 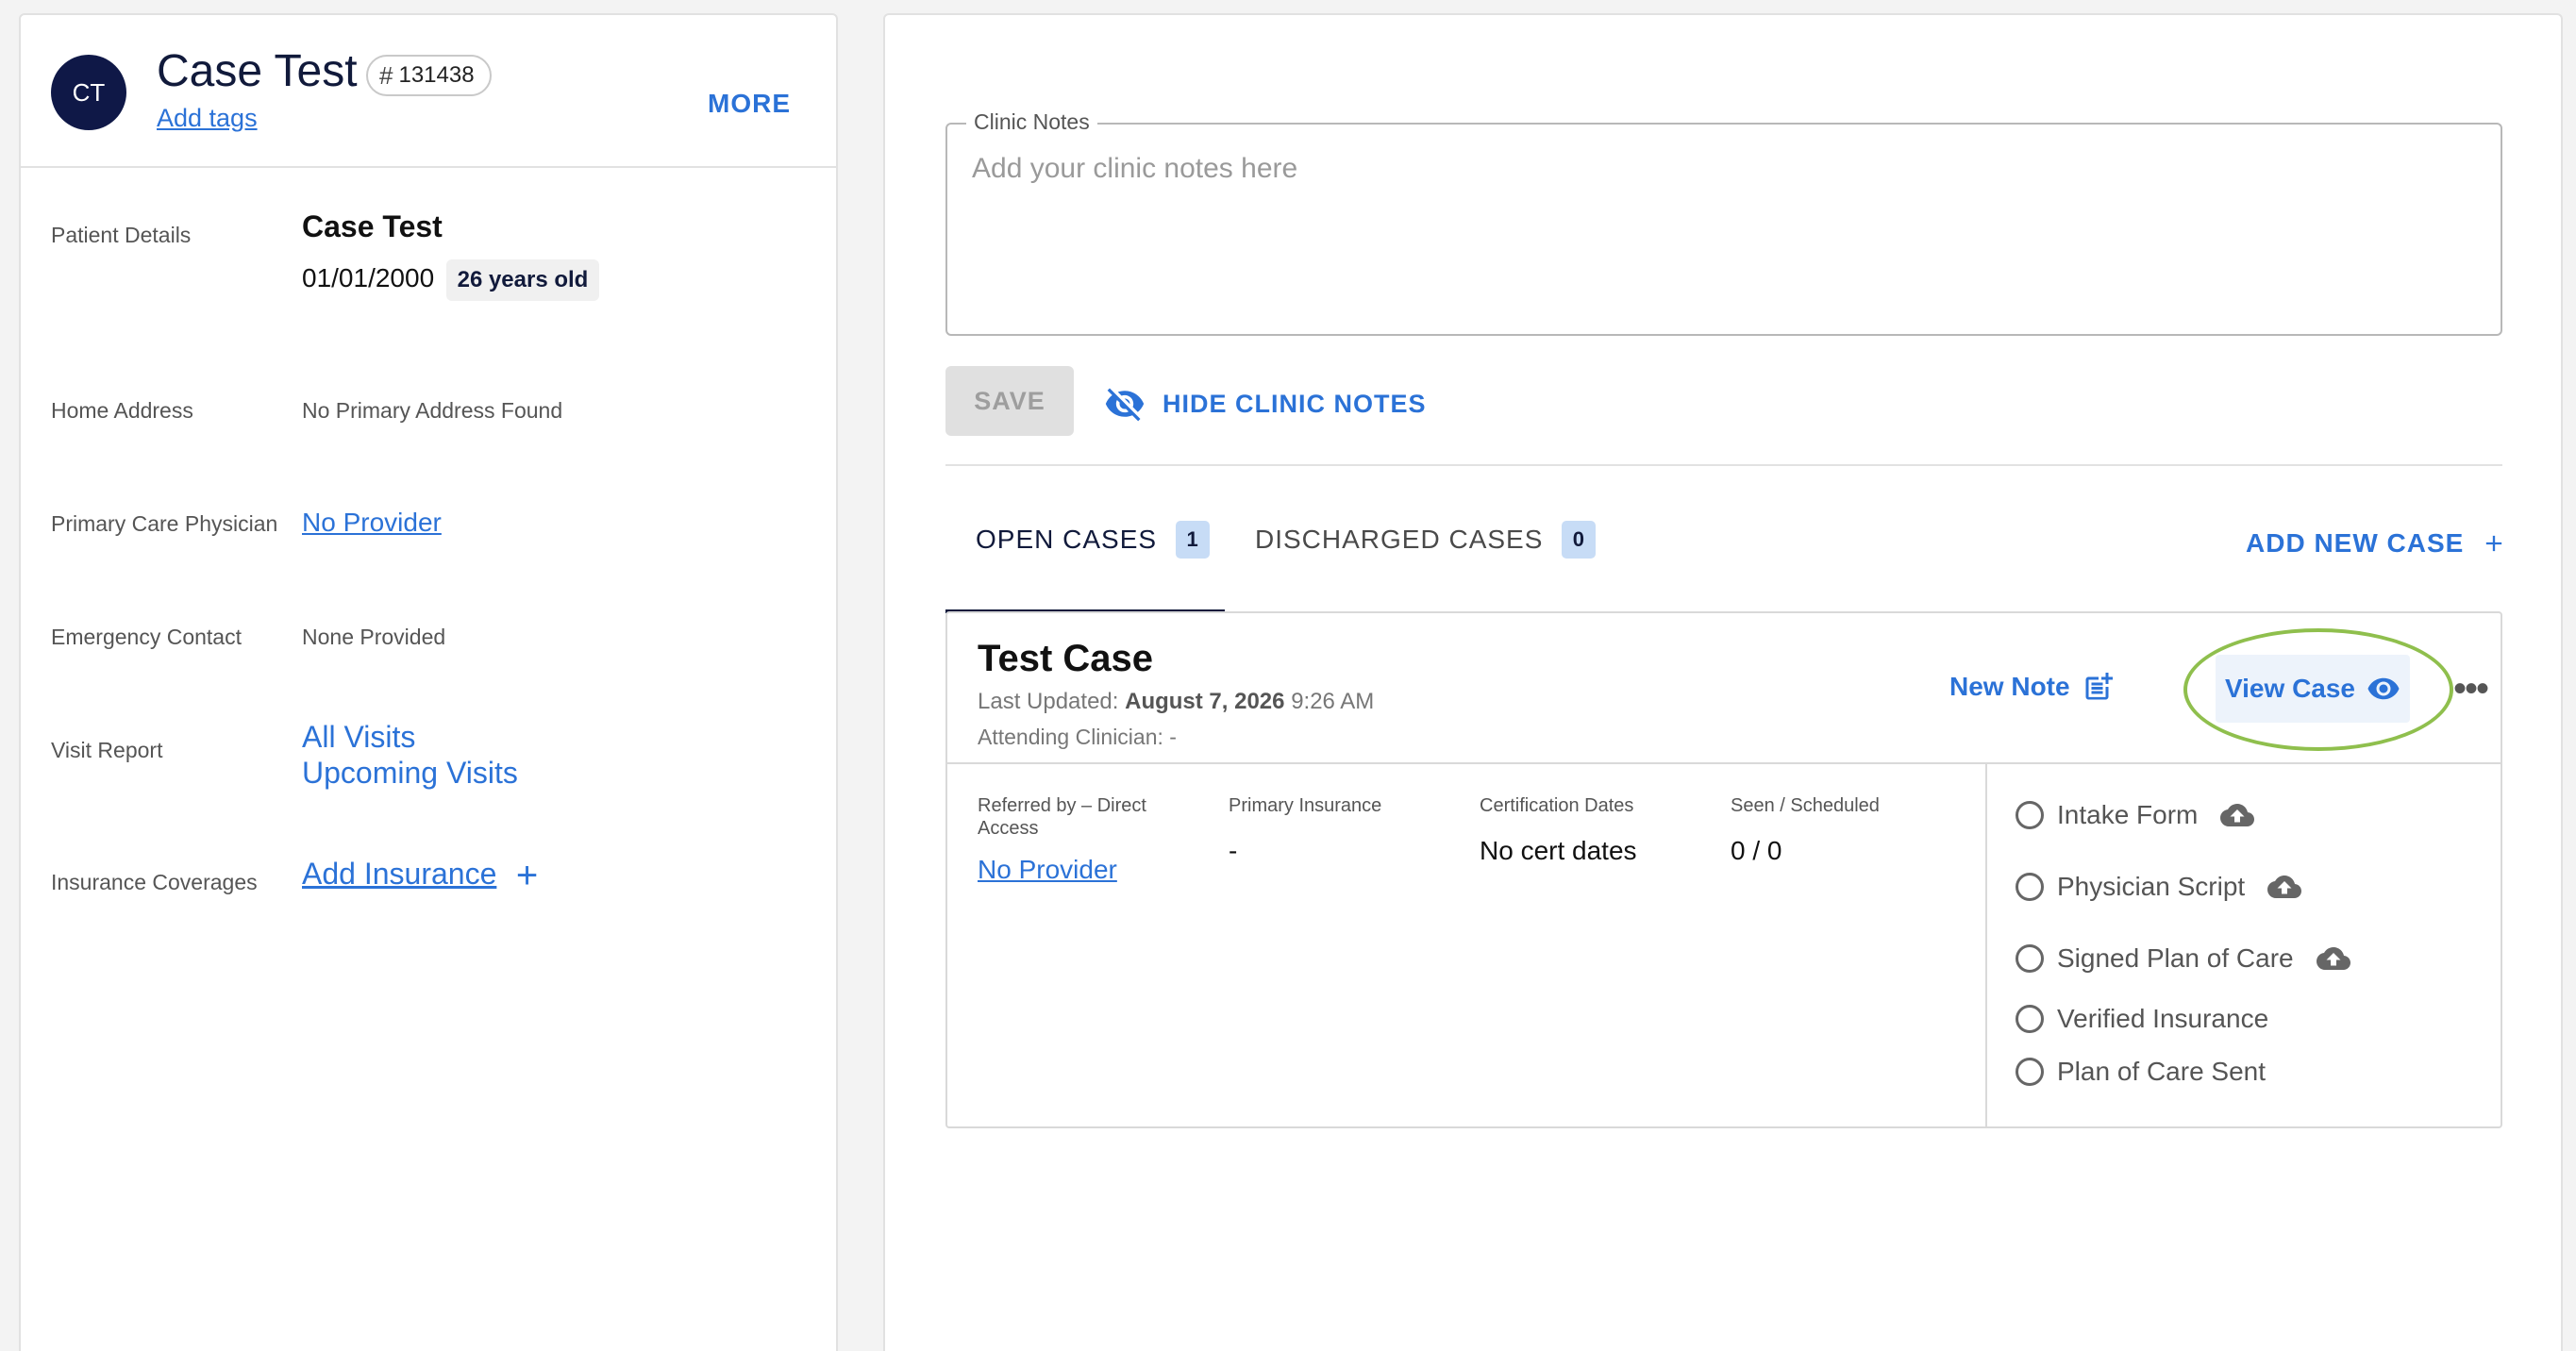 What do you see at coordinates (1342, 830) in the screenshot?
I see `primary-insurance-column: Primary Insurance -` at bounding box center [1342, 830].